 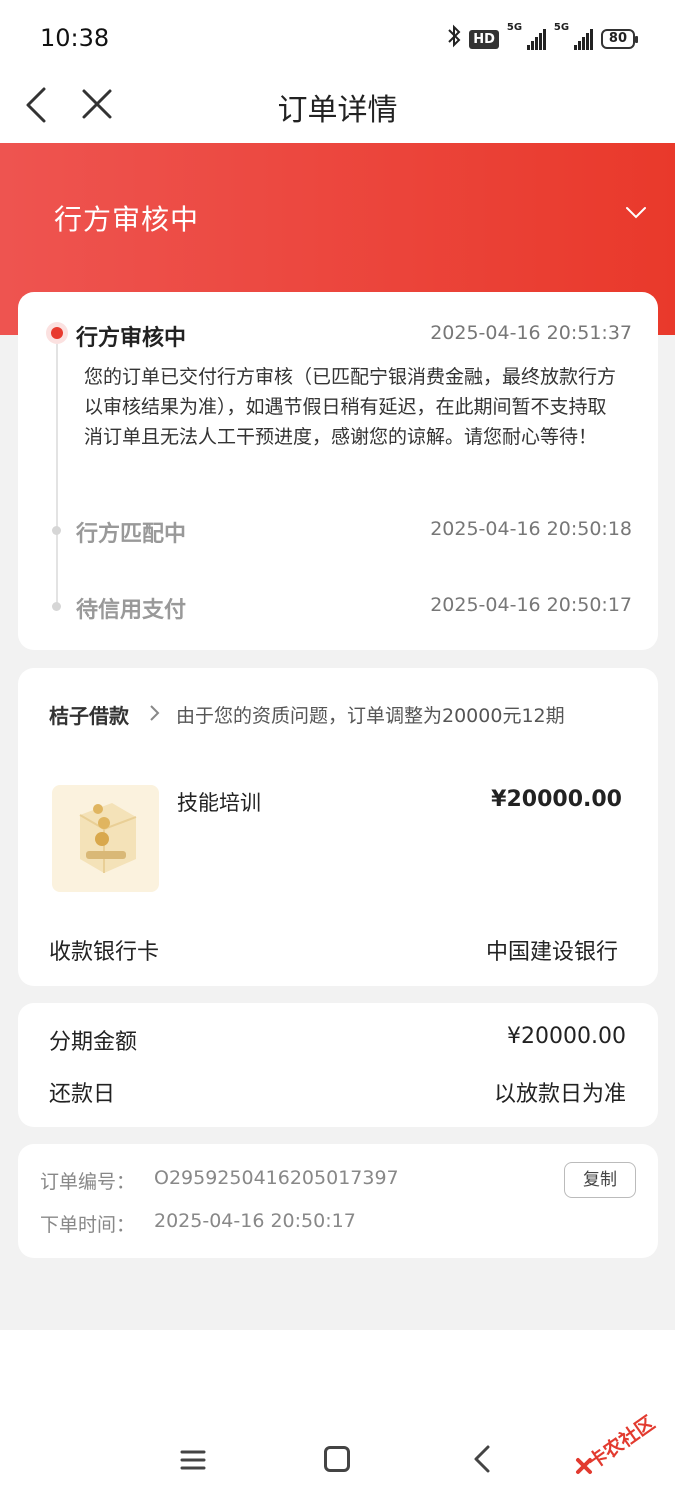 I want to click on nav-bar: 订单详情, so click(x=337, y=109).